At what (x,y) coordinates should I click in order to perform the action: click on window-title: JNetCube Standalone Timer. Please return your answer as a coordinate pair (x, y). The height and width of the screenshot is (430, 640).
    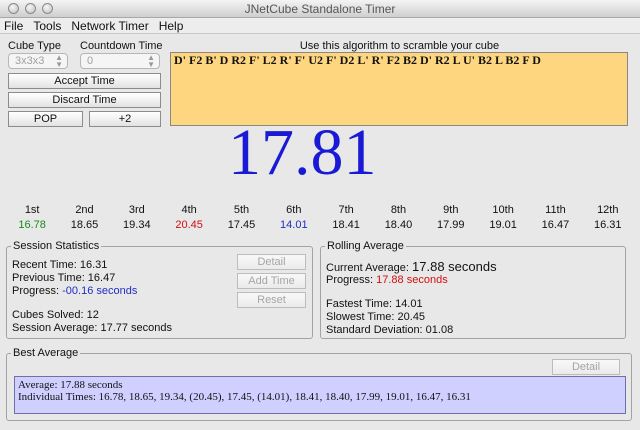
    Looking at the image, I should click on (320, 9).